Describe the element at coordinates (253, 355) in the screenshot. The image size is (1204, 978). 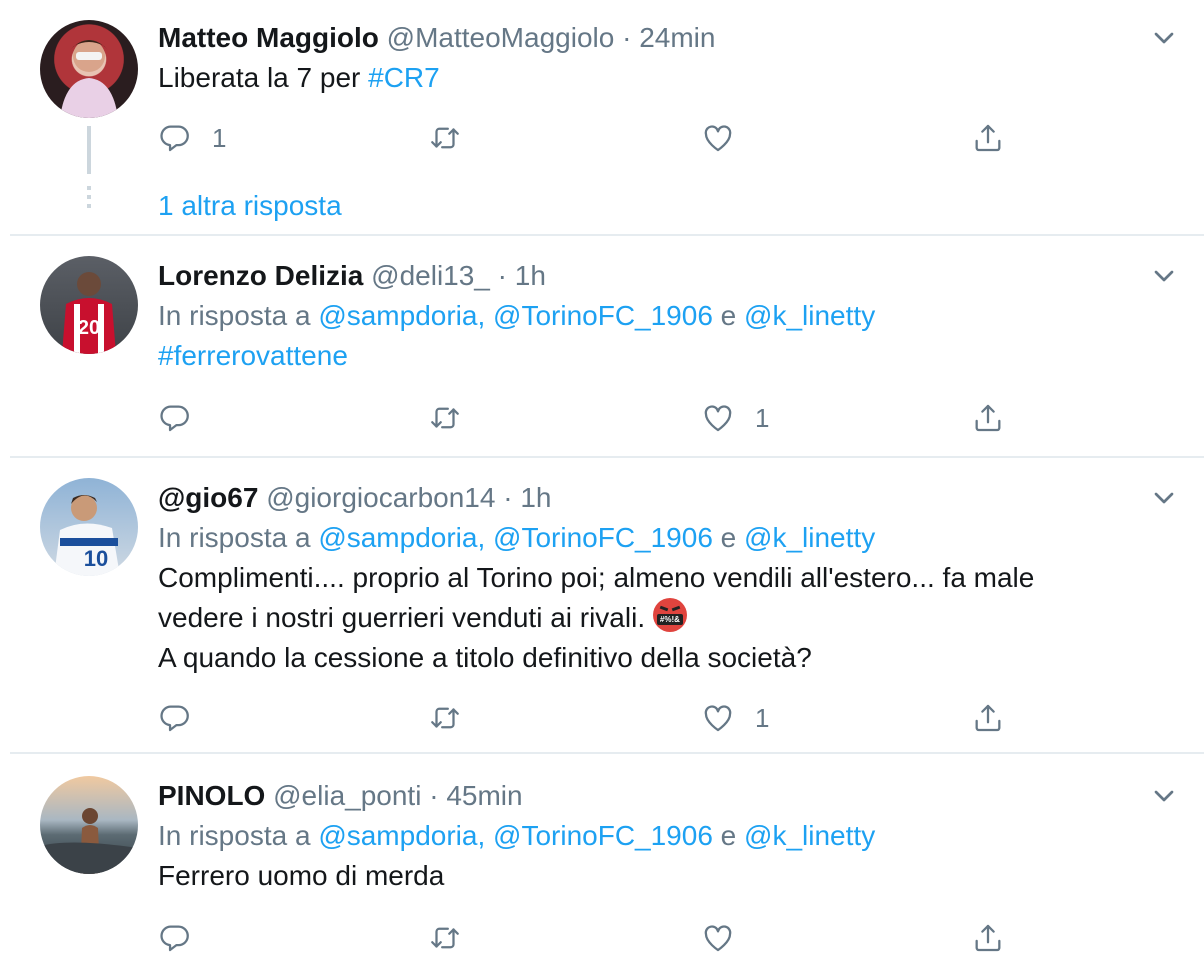
I see `hashtag-link: #ferrerovattene` at that location.